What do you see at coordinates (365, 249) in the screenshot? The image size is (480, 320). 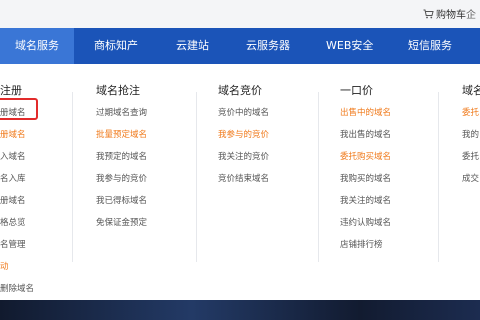 I see `menu-link: 店铺排行榜` at bounding box center [365, 249].